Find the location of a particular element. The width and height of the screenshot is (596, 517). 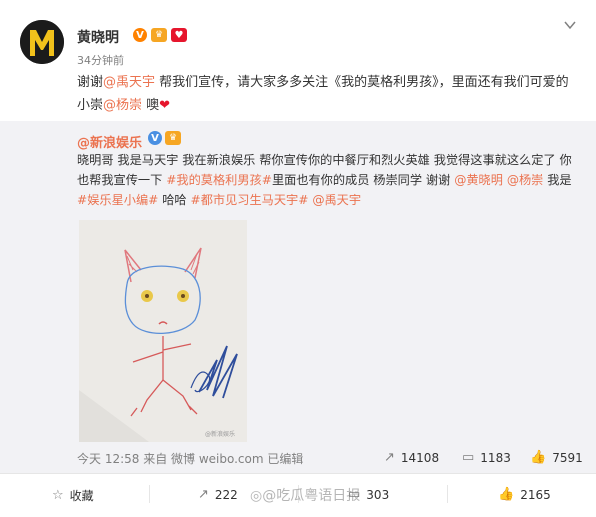

heart-badge-icon: ♥ is located at coordinates (179, 35).